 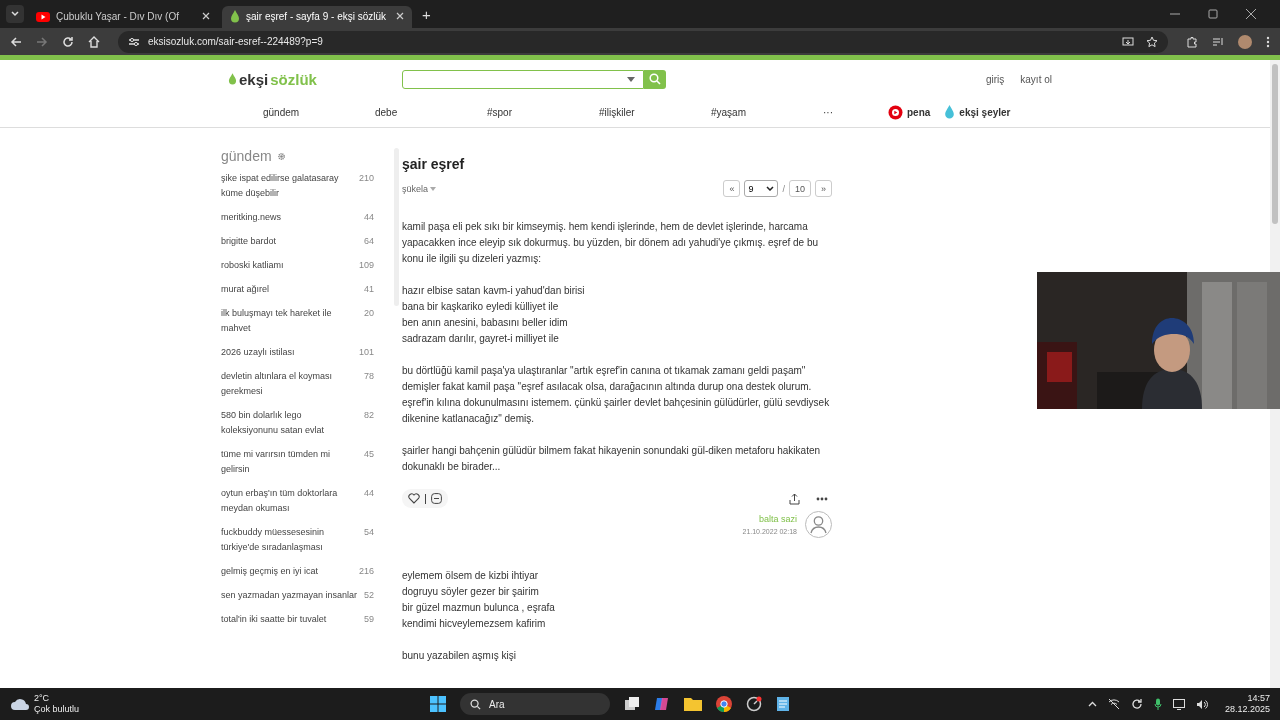 I want to click on display-icon, so click(x=1178, y=704).